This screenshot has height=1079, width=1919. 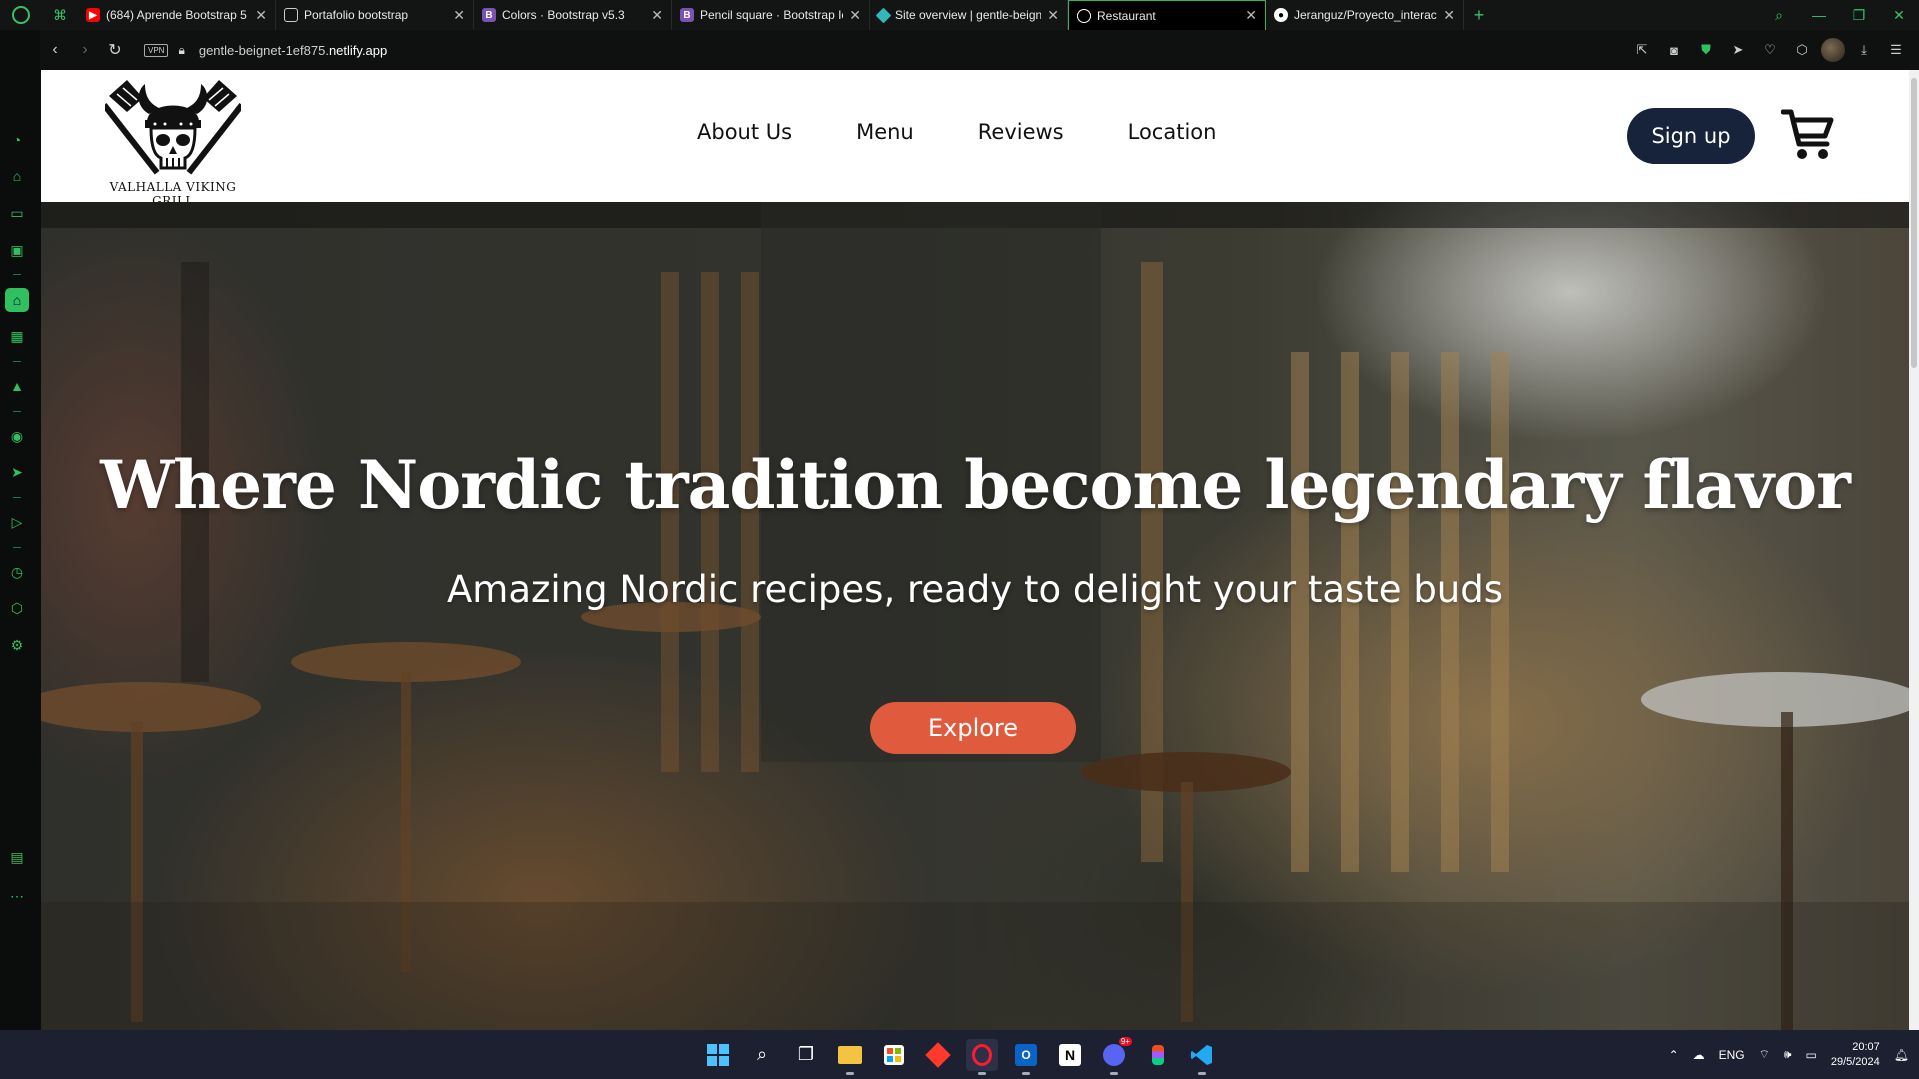 I want to click on search-icon: ⌕, so click(x=762, y=1055).